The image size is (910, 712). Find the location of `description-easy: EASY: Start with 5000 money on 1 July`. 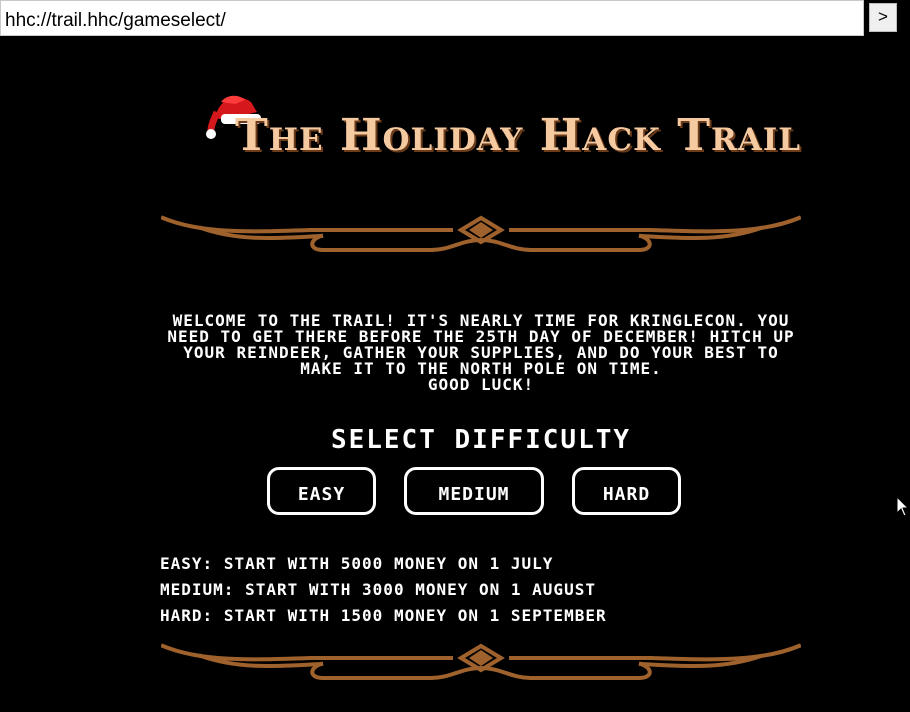

description-easy: EASY: Start with 5000 money on 1 July is located at coordinates (485, 566).